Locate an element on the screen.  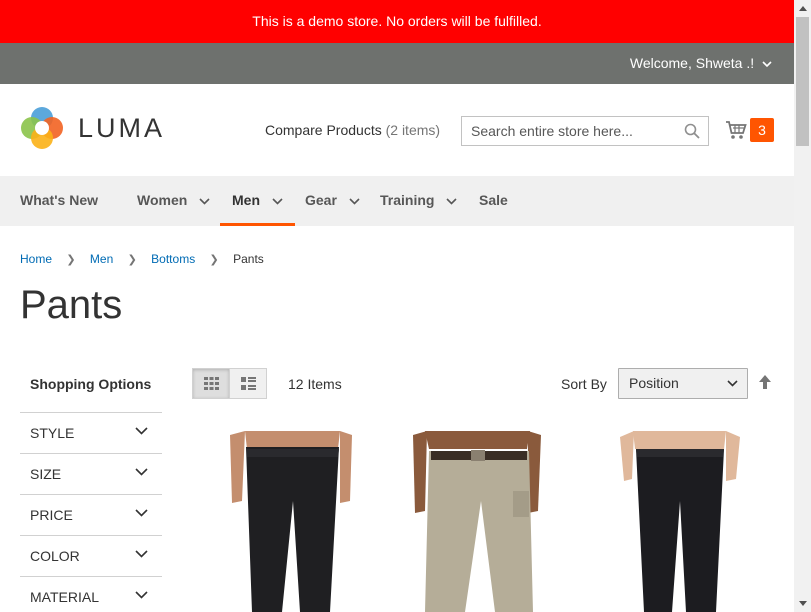
list-view-button is located at coordinates (248, 383).